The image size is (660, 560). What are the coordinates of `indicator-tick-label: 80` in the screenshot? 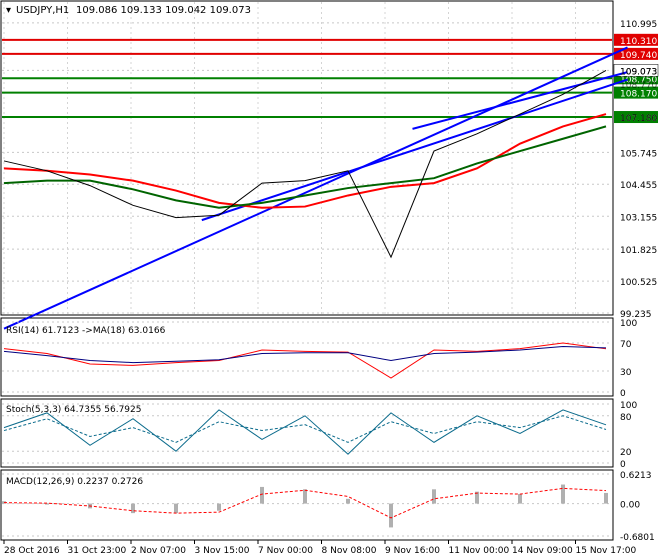 It's located at (626, 418).